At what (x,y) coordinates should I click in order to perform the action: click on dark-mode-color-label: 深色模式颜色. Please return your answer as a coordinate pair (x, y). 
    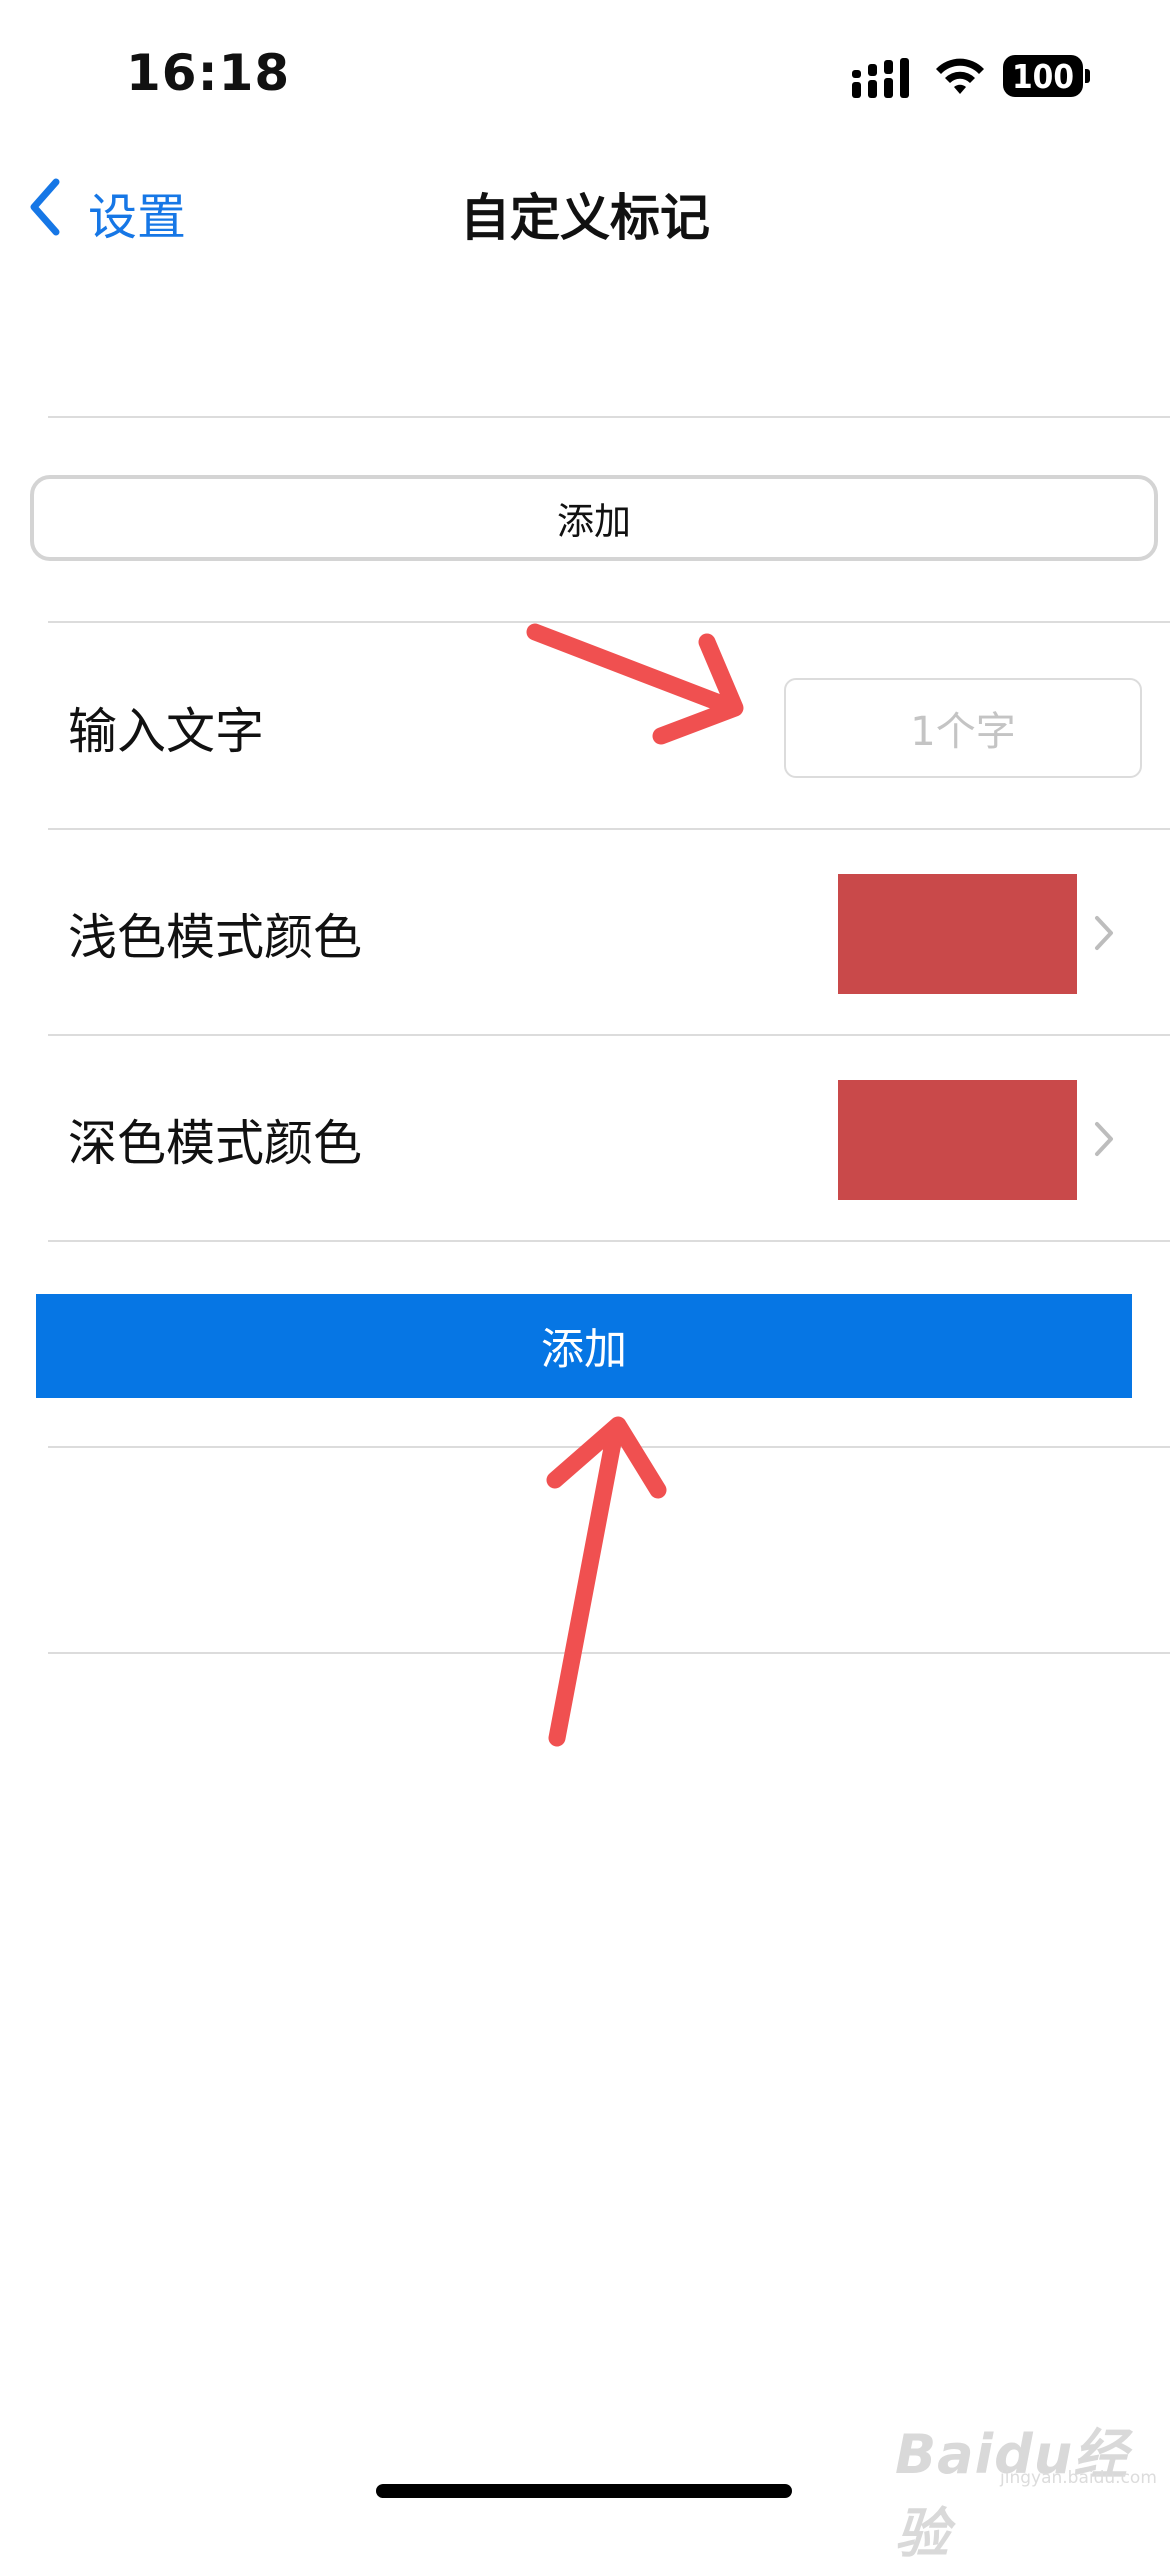
    Looking at the image, I should click on (215, 1143).